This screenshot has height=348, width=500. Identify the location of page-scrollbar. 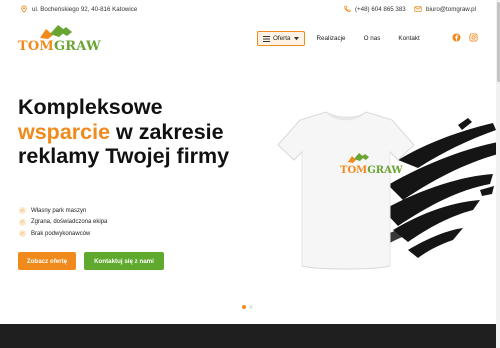
(498, 174).